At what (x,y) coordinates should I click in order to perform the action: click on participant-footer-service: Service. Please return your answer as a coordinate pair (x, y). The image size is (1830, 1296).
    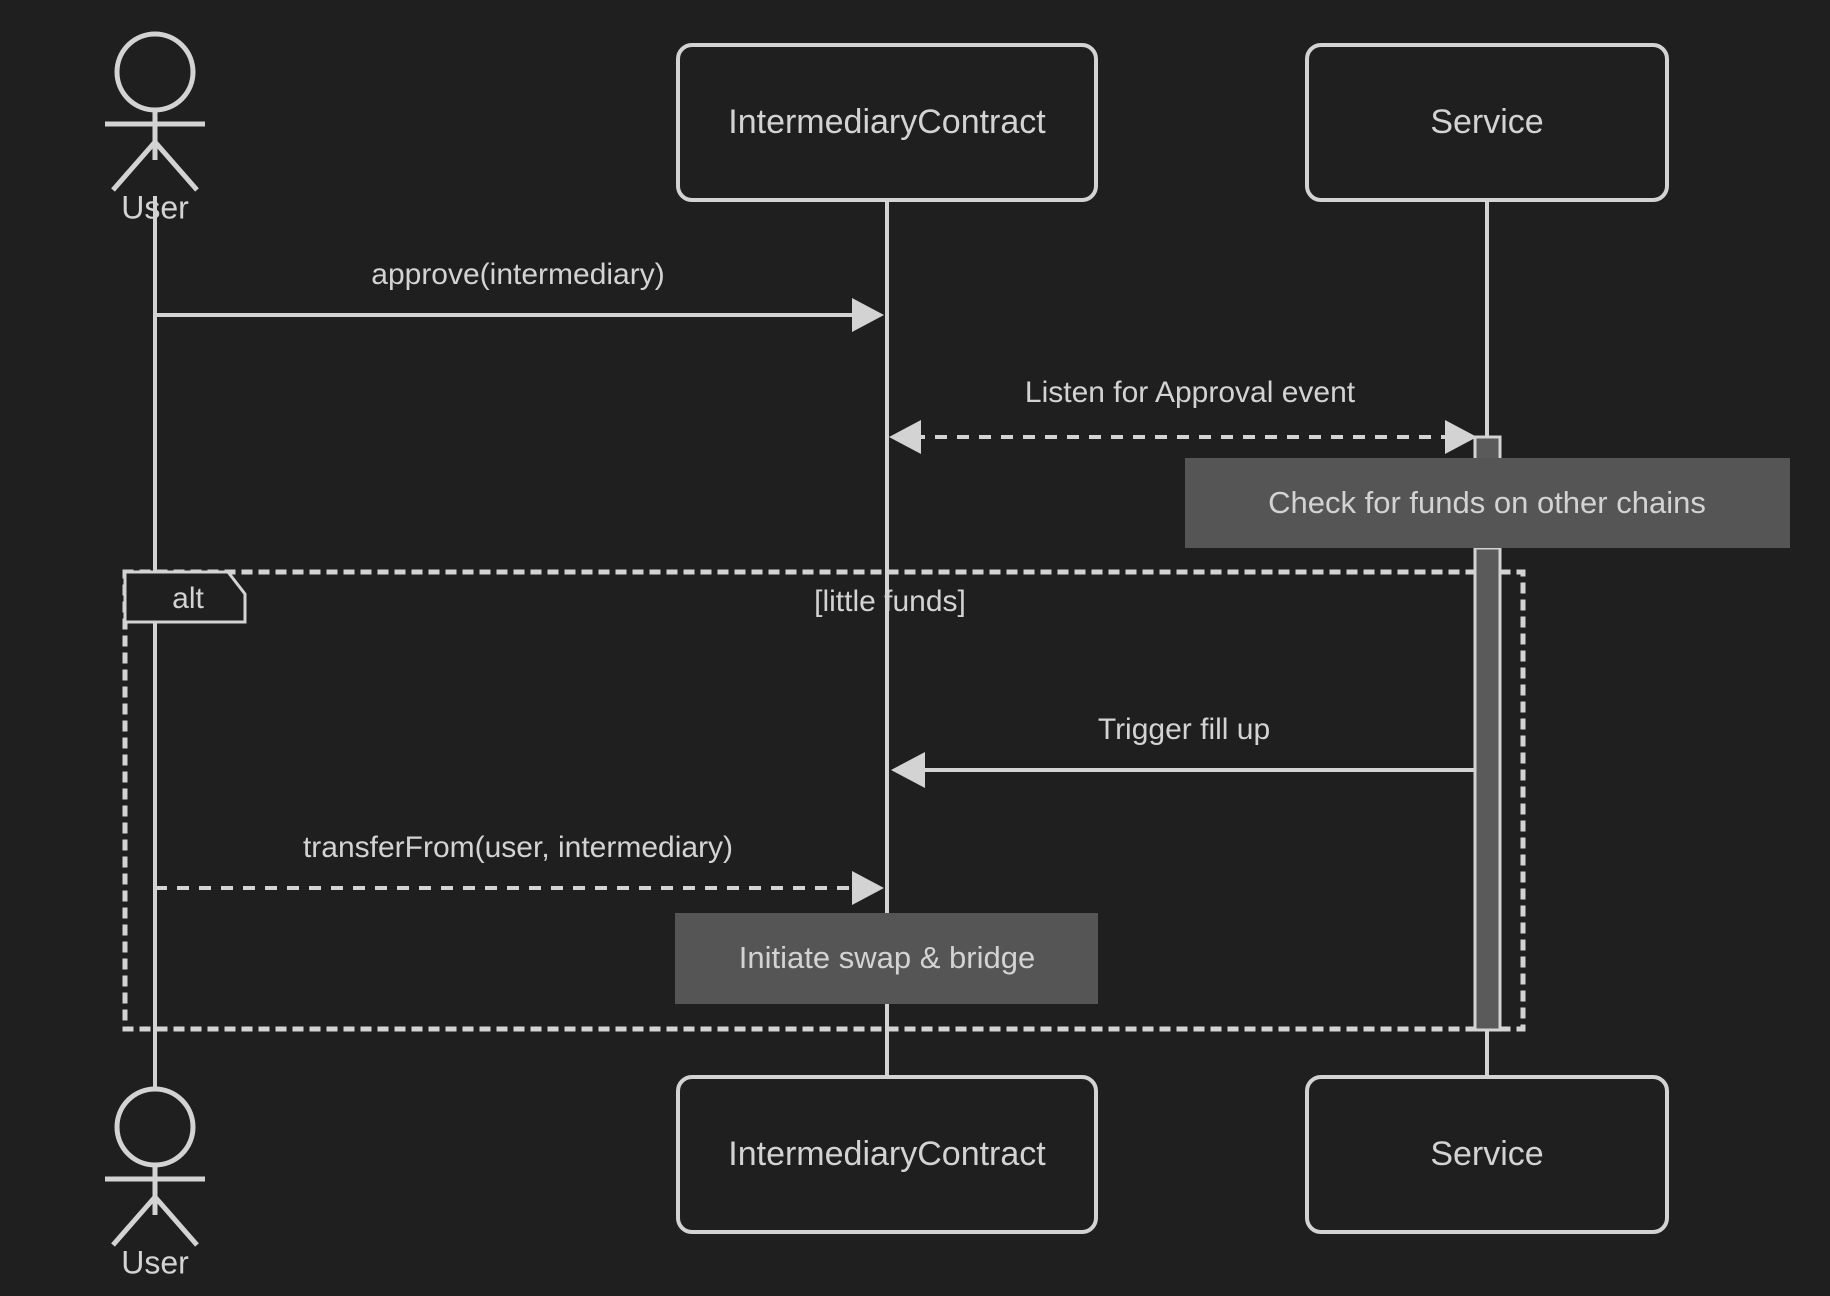
    Looking at the image, I should click on (1487, 1154).